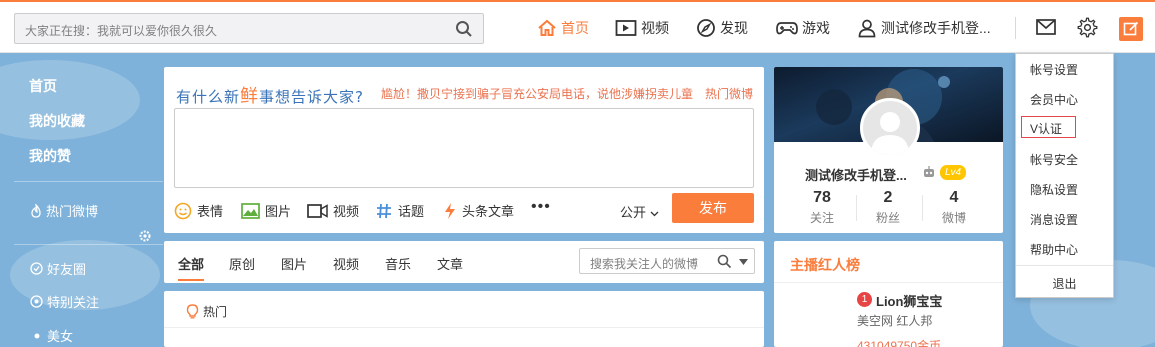 The height and width of the screenshot is (347, 1155). I want to click on caret-down-icon, so click(743, 262).